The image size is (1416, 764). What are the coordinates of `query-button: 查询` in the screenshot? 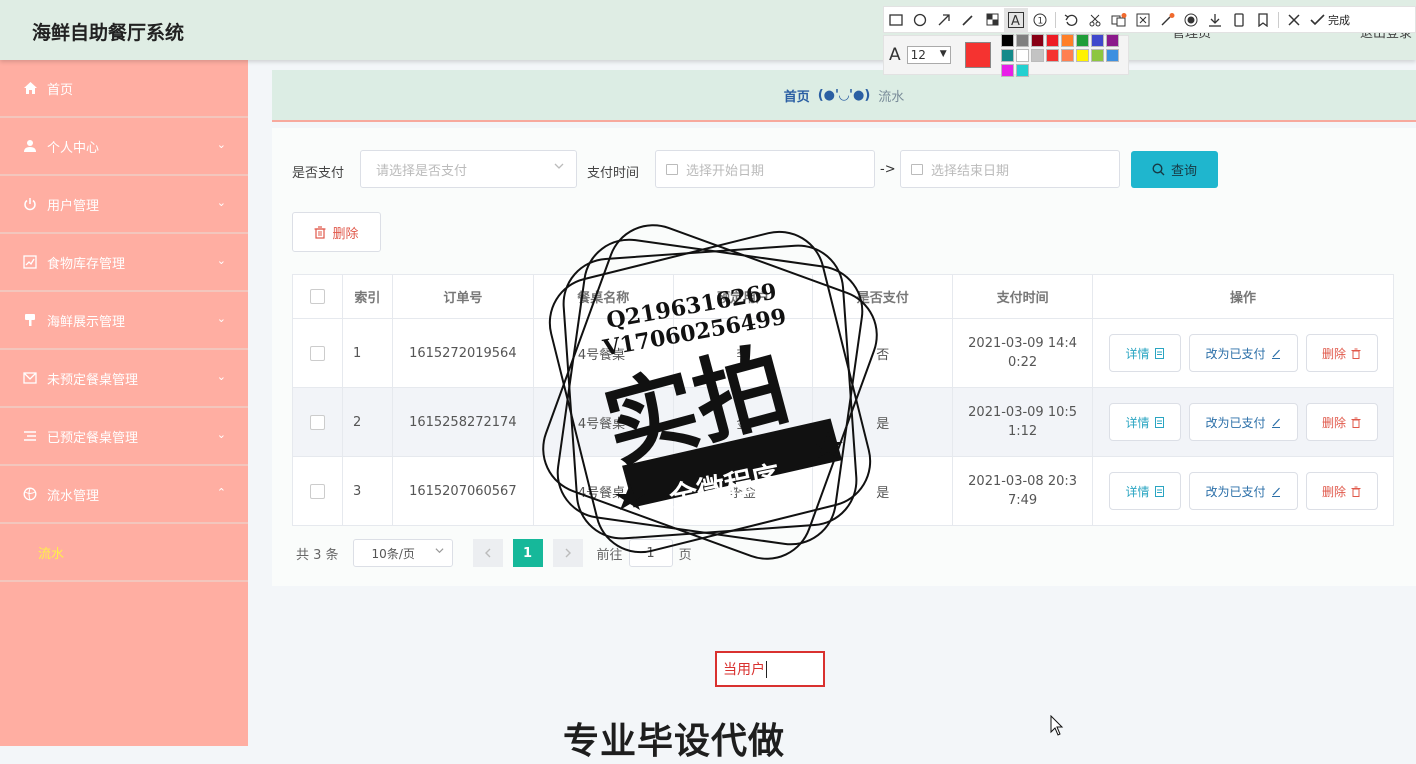 It's located at (1174, 169).